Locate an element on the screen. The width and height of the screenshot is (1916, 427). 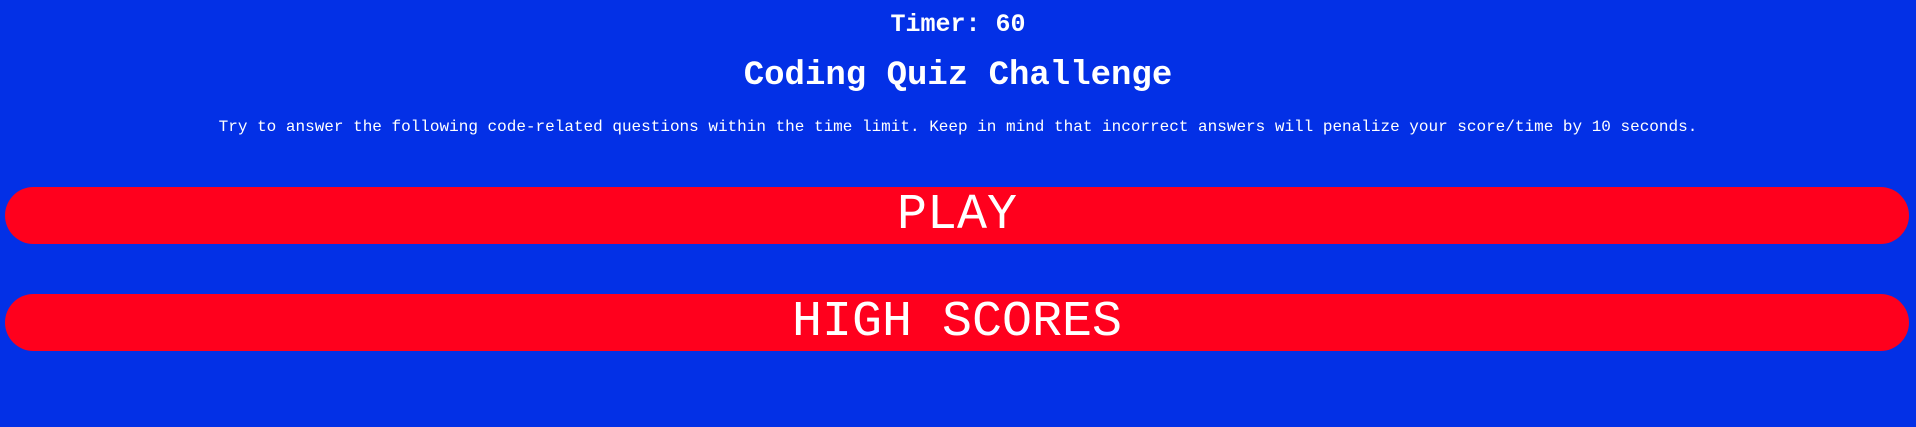
play-button: PLAY is located at coordinates (957, 215).